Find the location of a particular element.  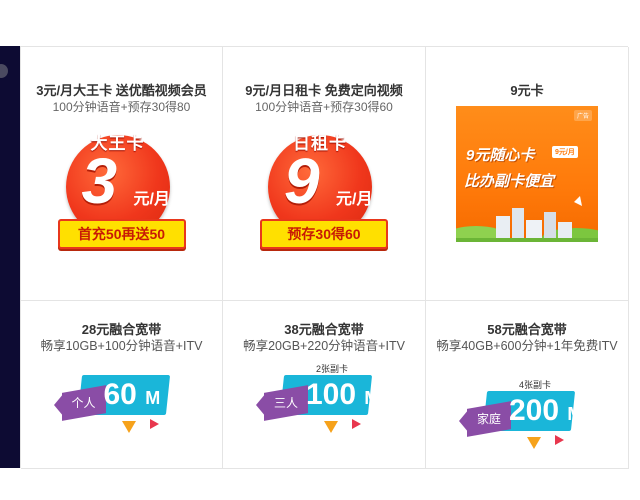

promo-offer-banner: 首充50再送50 is located at coordinates (121, 234).